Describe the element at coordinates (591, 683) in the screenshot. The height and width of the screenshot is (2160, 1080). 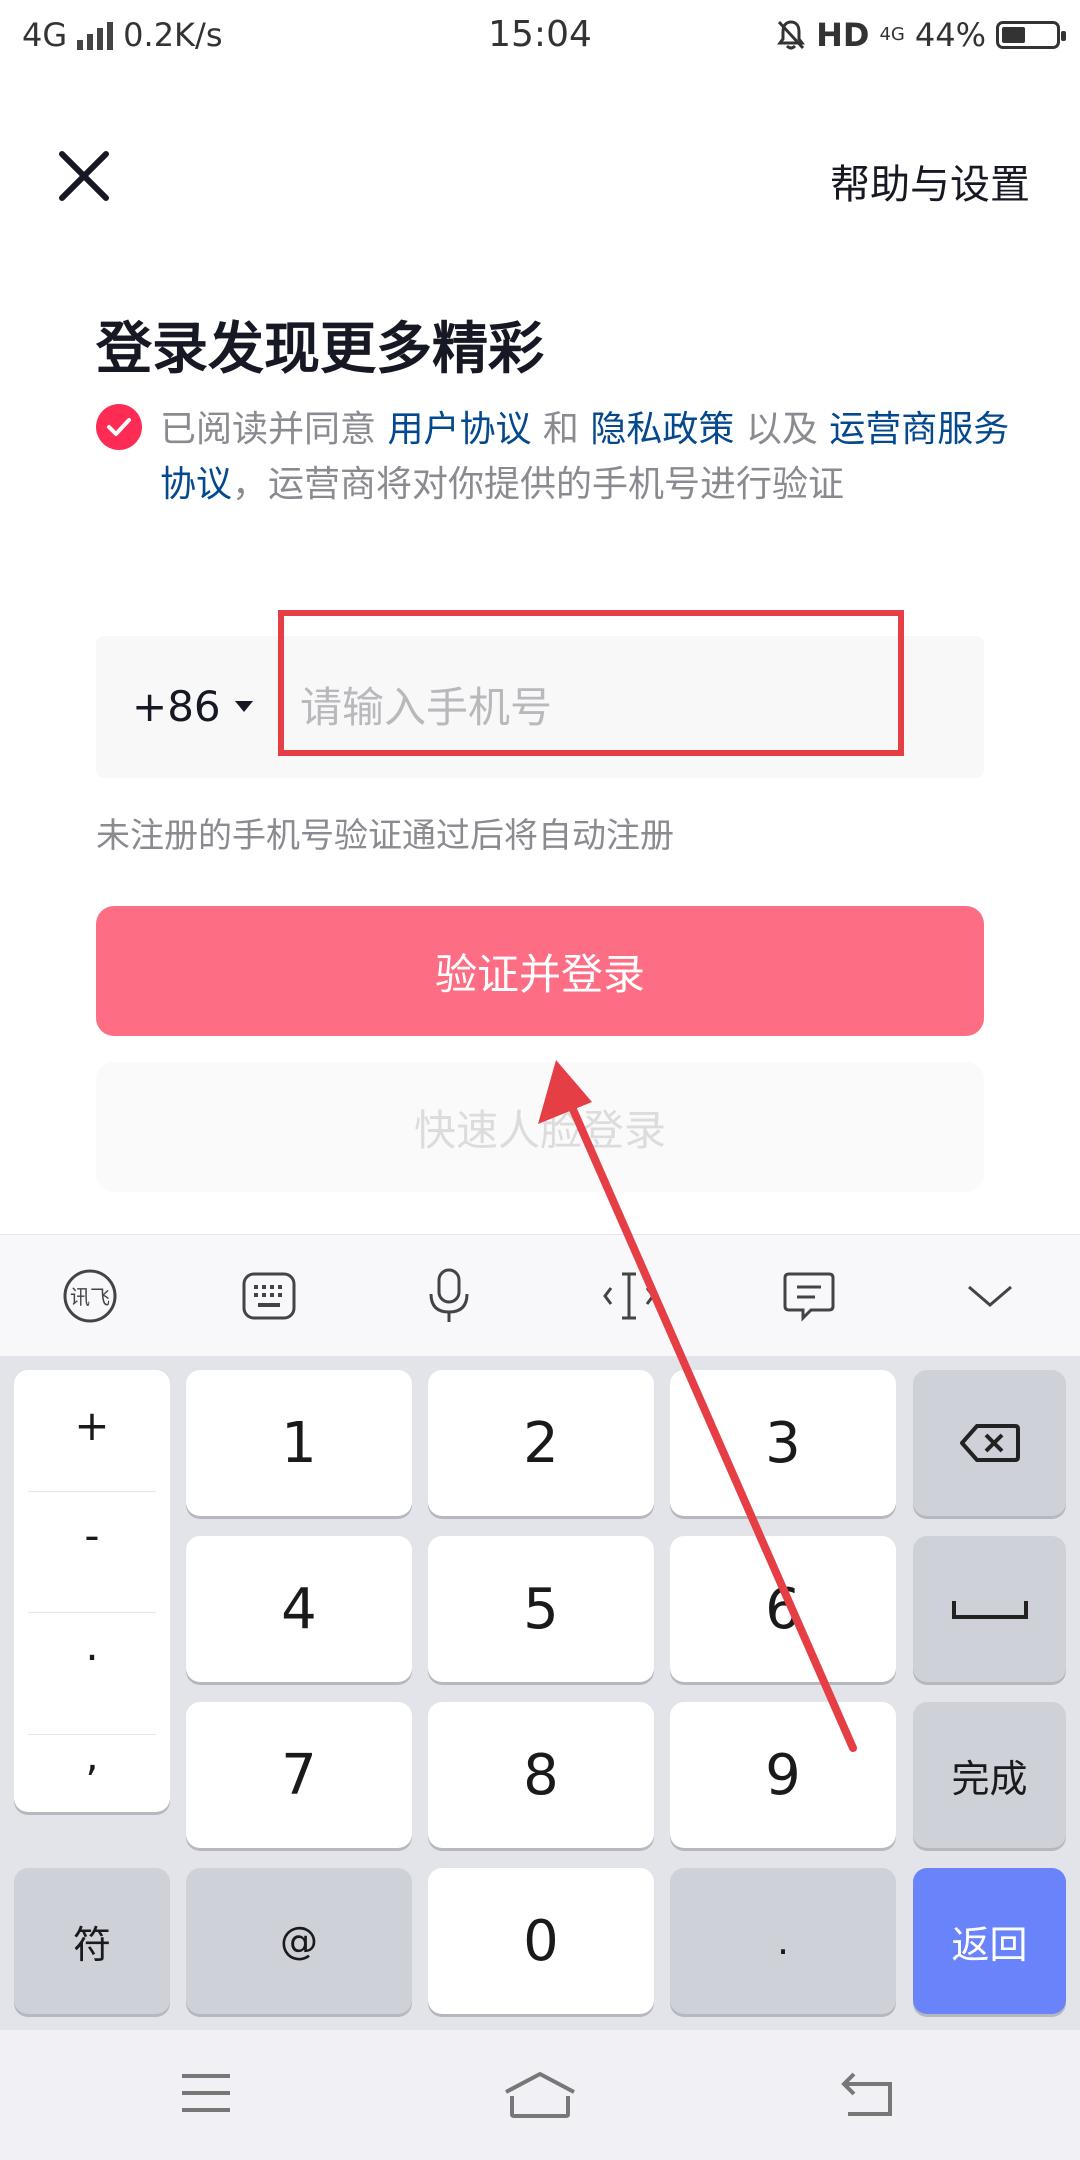
I see `annotation-highlight-box` at that location.